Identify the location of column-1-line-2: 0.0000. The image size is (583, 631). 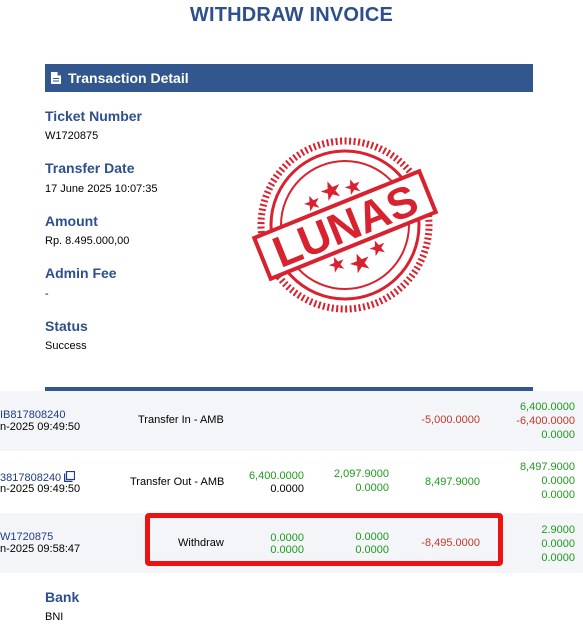
(287, 489).